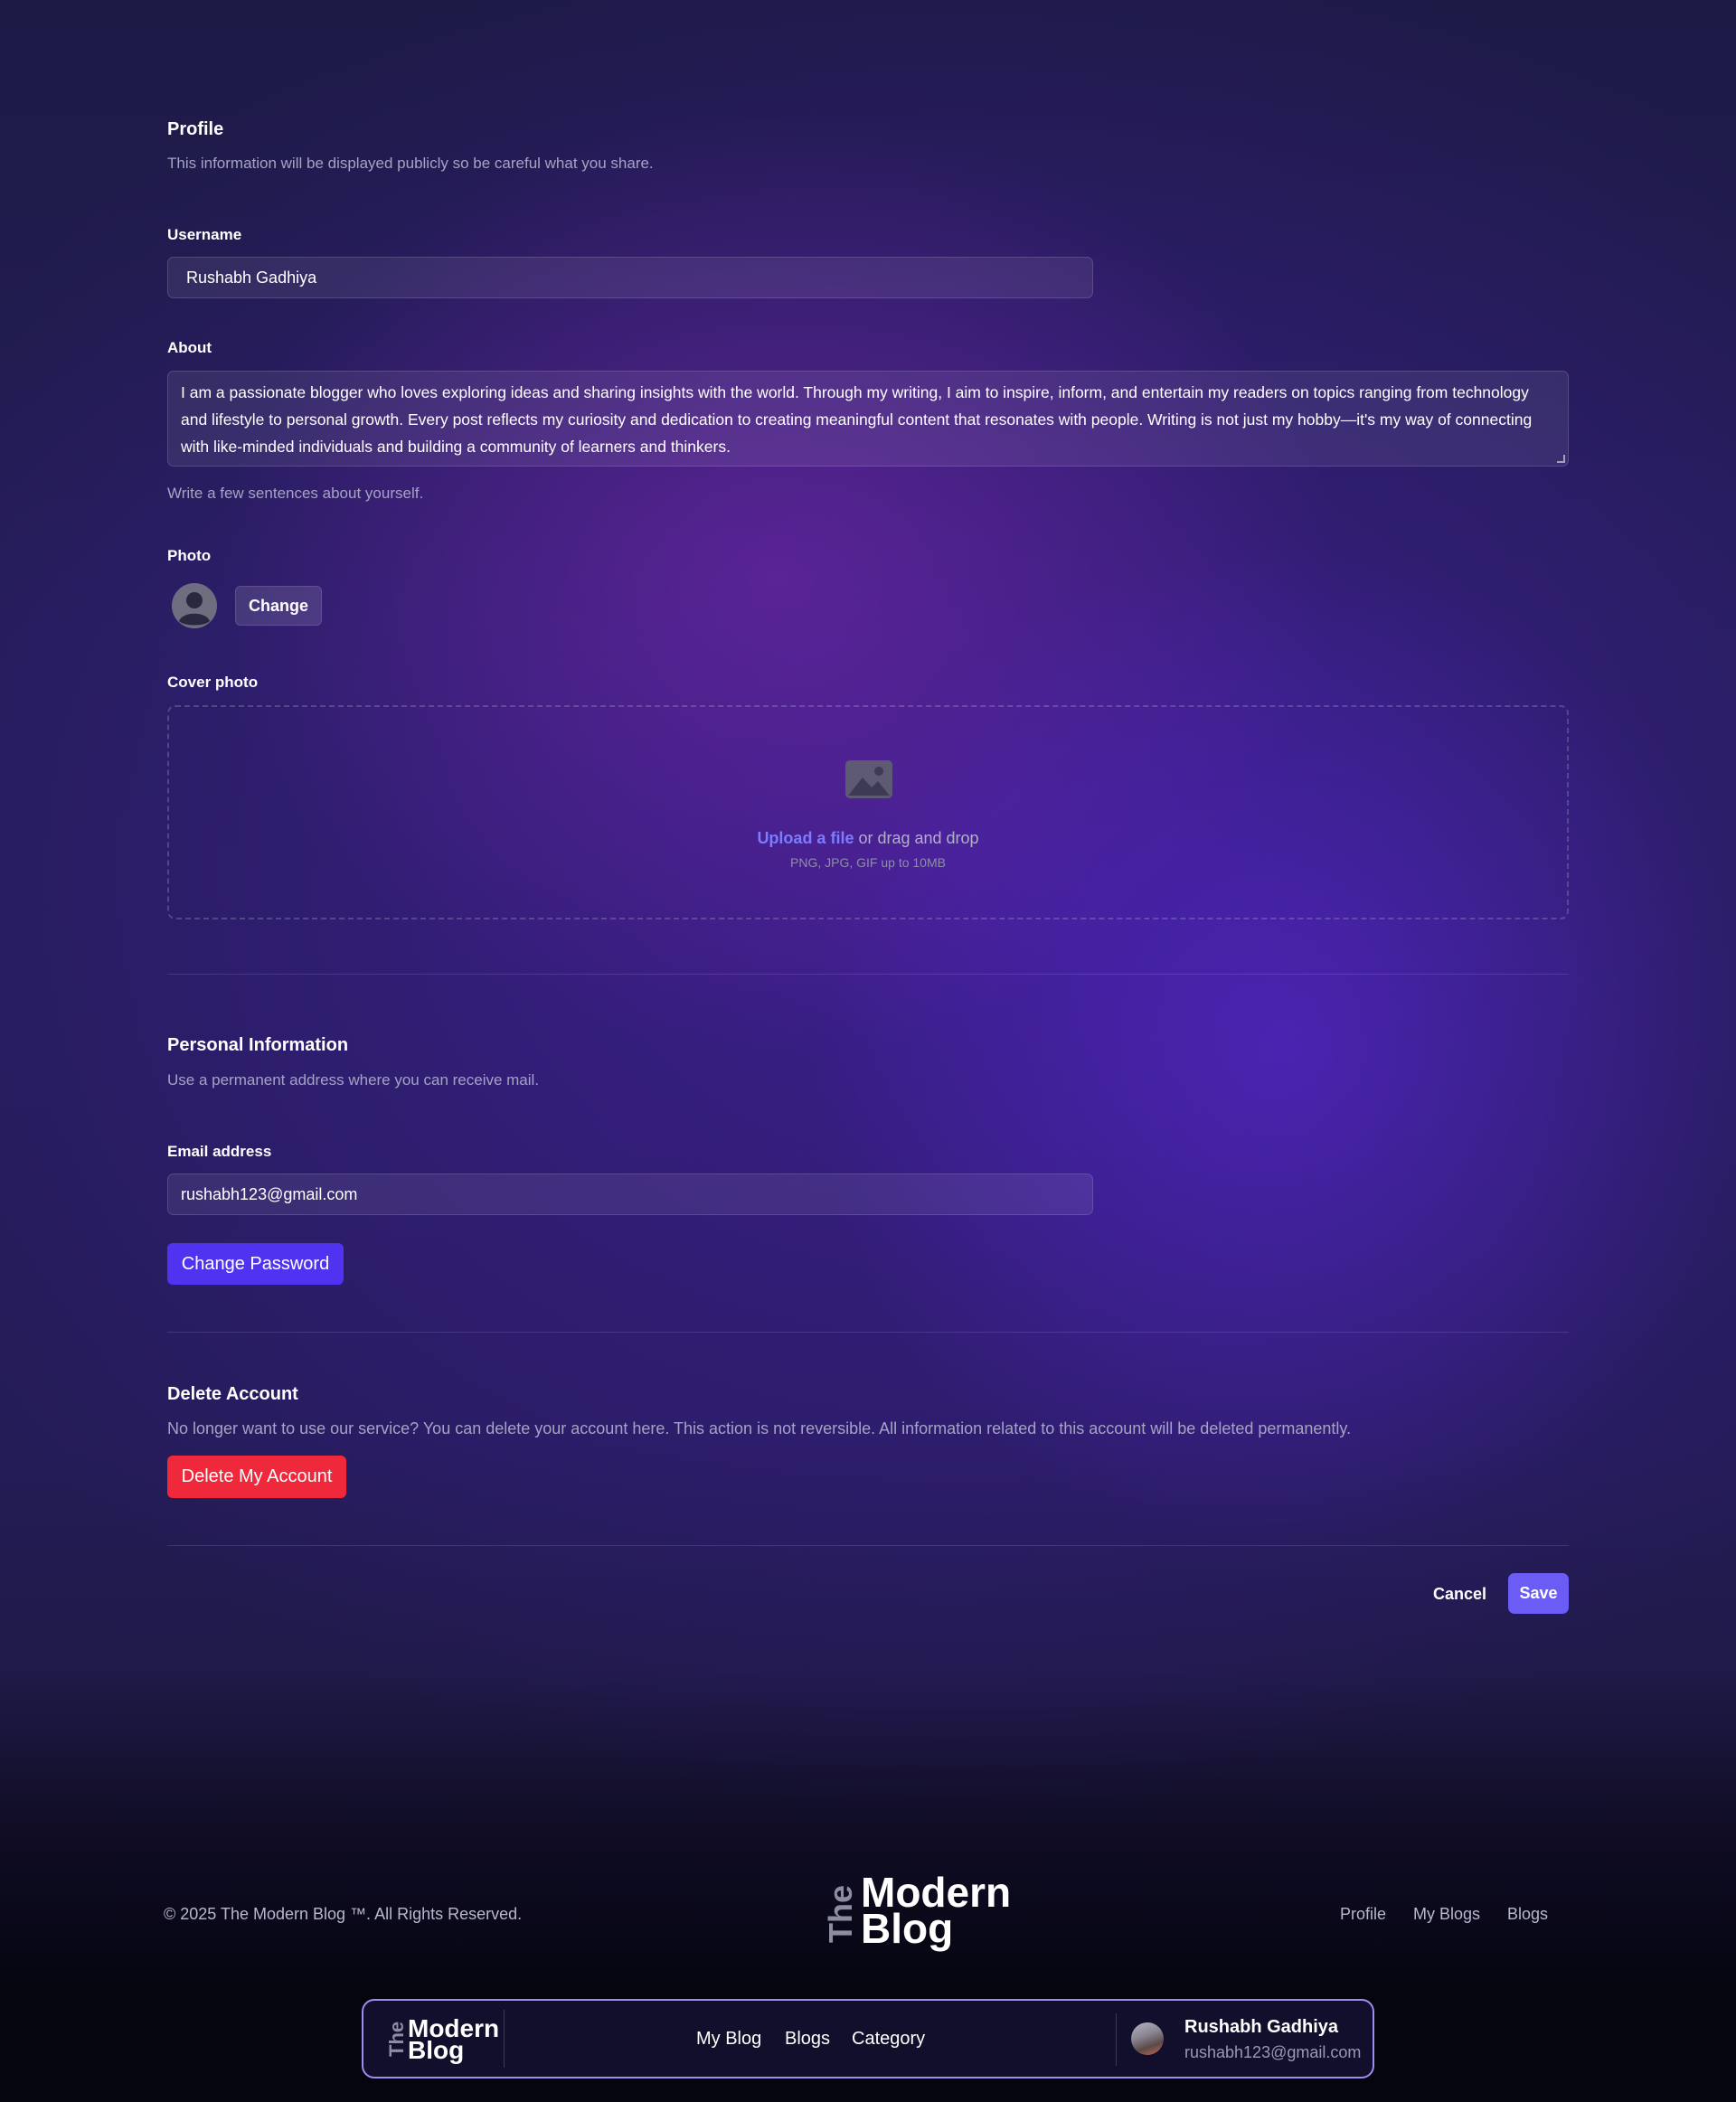 The image size is (1736, 2102). What do you see at coordinates (220, 1151) in the screenshot?
I see `email-label: Email address` at bounding box center [220, 1151].